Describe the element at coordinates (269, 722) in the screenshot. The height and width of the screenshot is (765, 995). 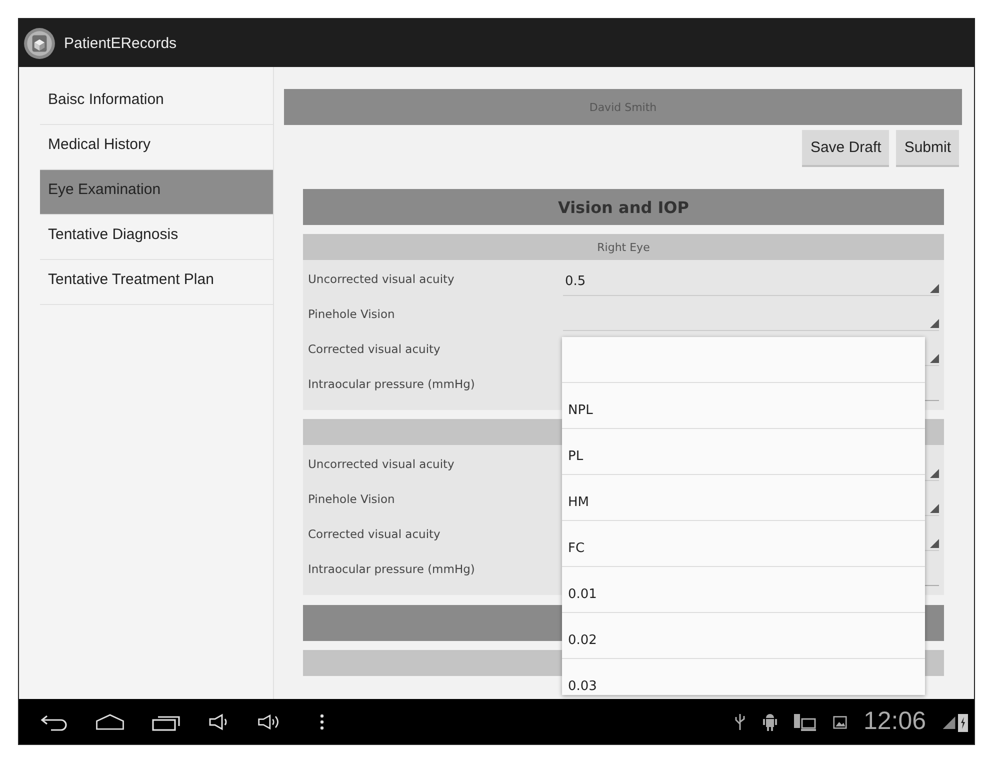
I see `volume-up-icon` at that location.